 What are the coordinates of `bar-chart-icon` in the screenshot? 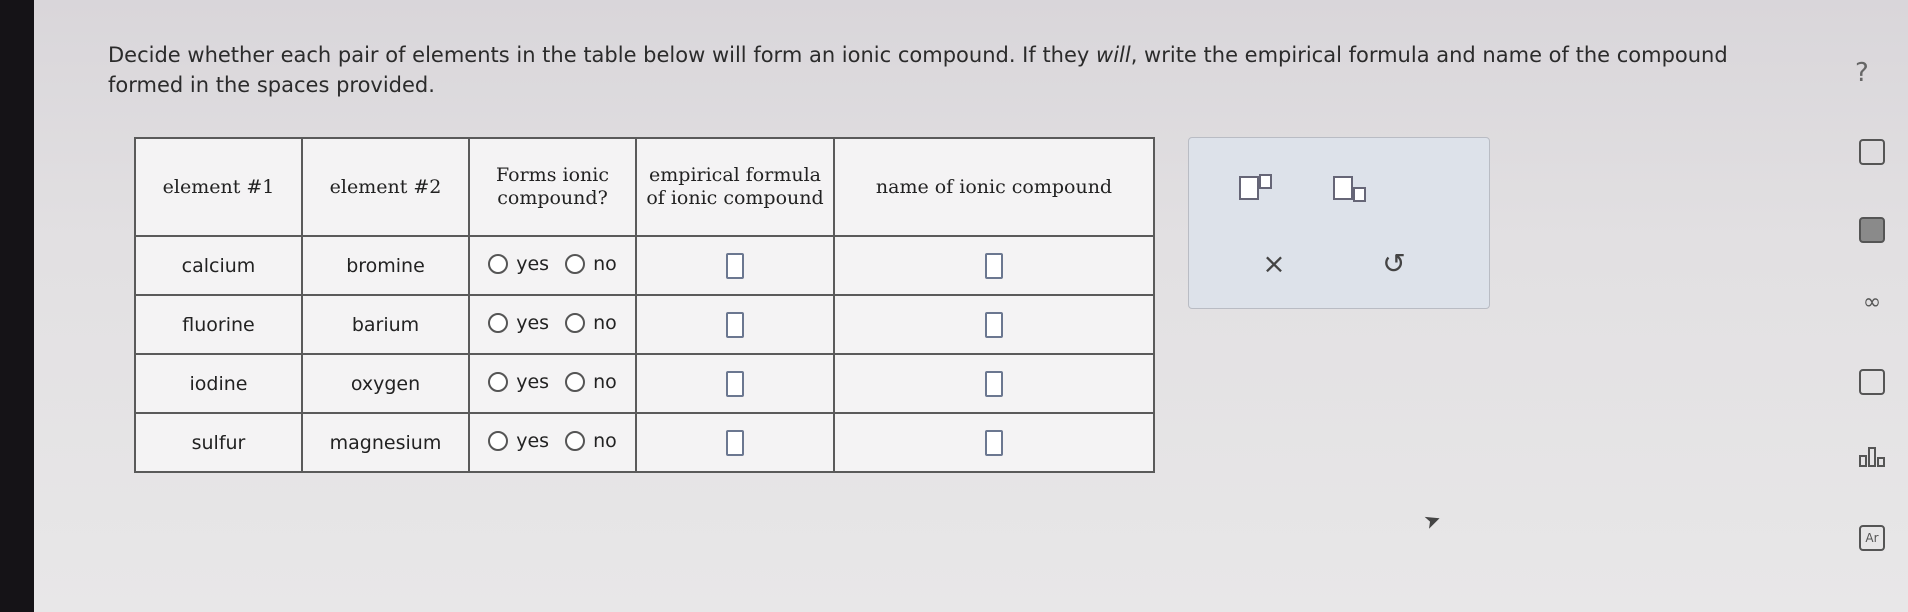 It's located at (1872, 456).